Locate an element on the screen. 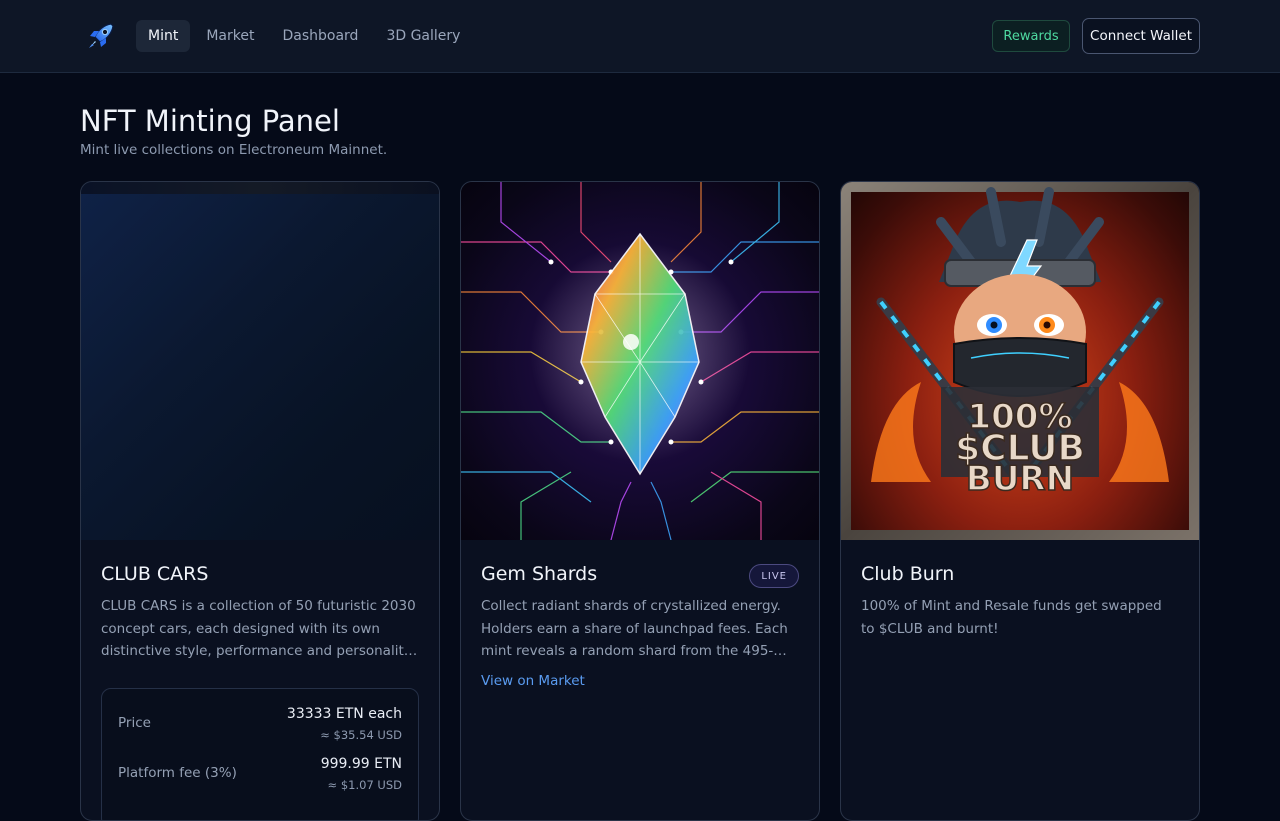 The width and height of the screenshot is (1280, 821). nav-item-dashboard: Dashboard is located at coordinates (320, 36).